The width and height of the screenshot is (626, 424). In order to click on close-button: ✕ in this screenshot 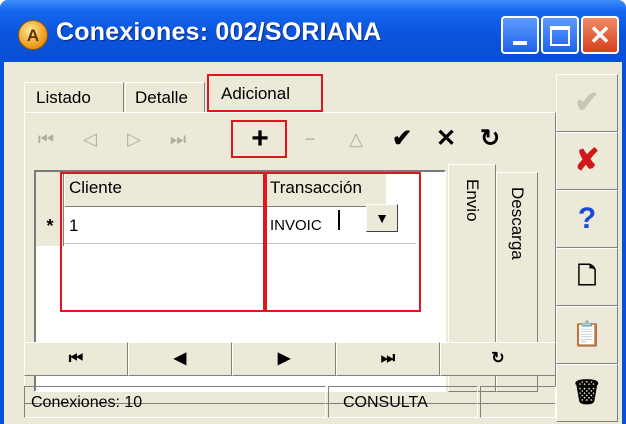, I will do `click(600, 35)`.